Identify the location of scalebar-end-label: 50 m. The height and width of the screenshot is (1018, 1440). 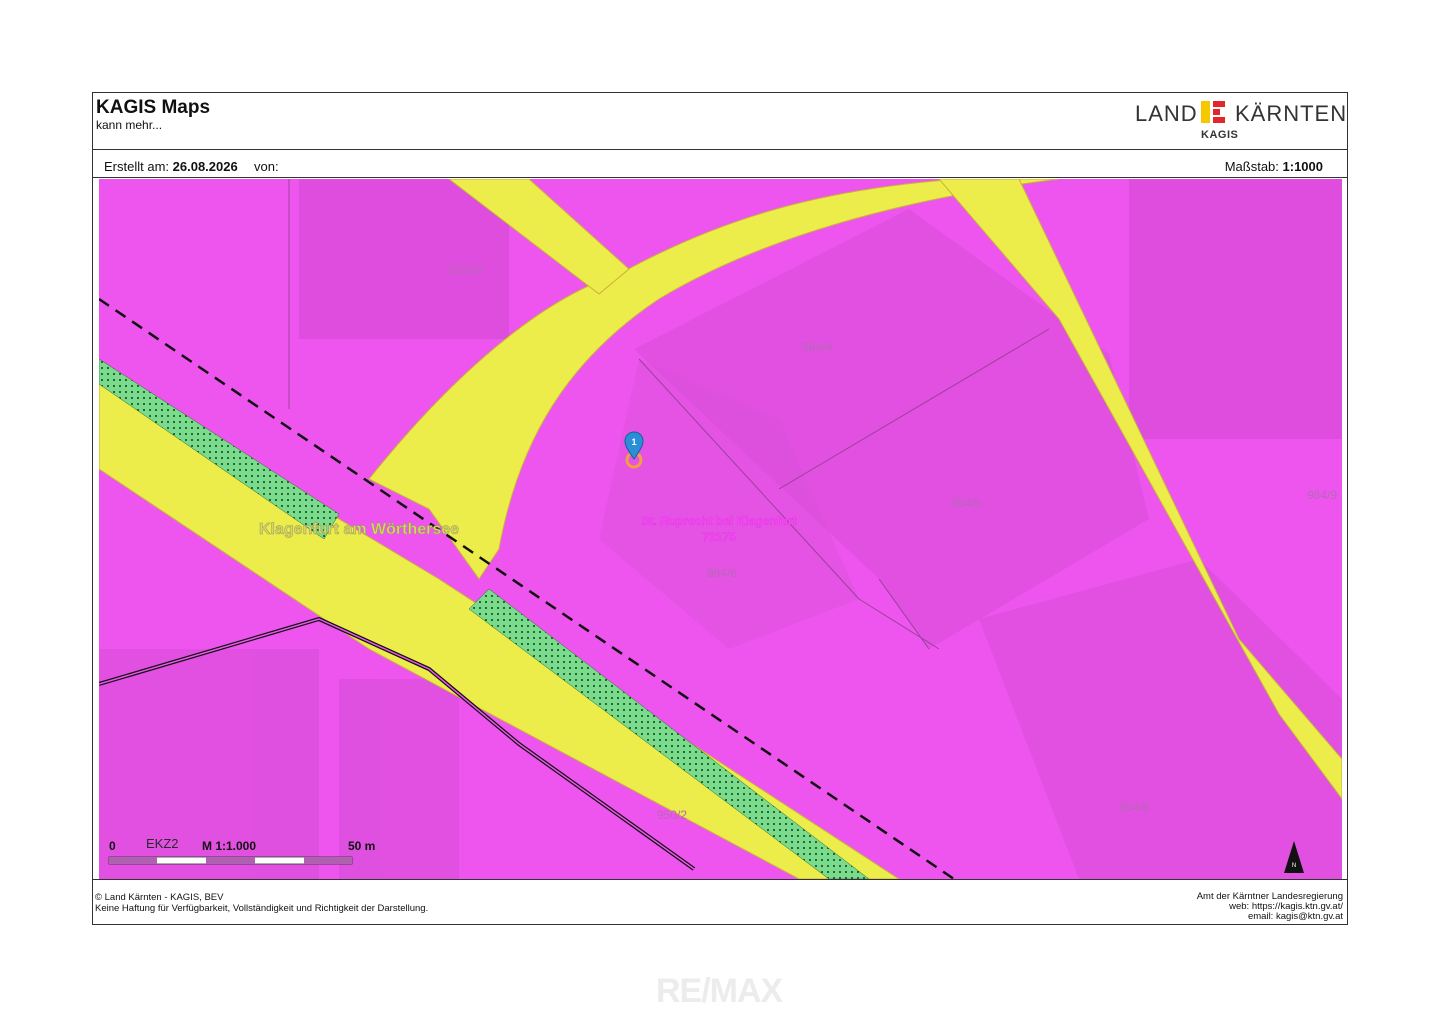
(361, 846).